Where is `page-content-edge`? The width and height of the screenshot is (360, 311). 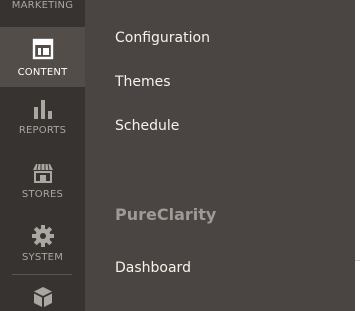 page-content-edge is located at coordinates (357, 155).